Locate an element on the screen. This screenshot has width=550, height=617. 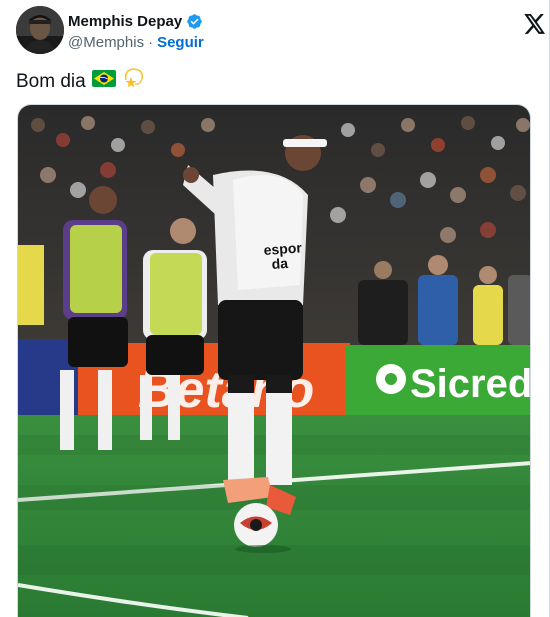
handle-row: @Memphis · Seguir is located at coordinates (136, 42).